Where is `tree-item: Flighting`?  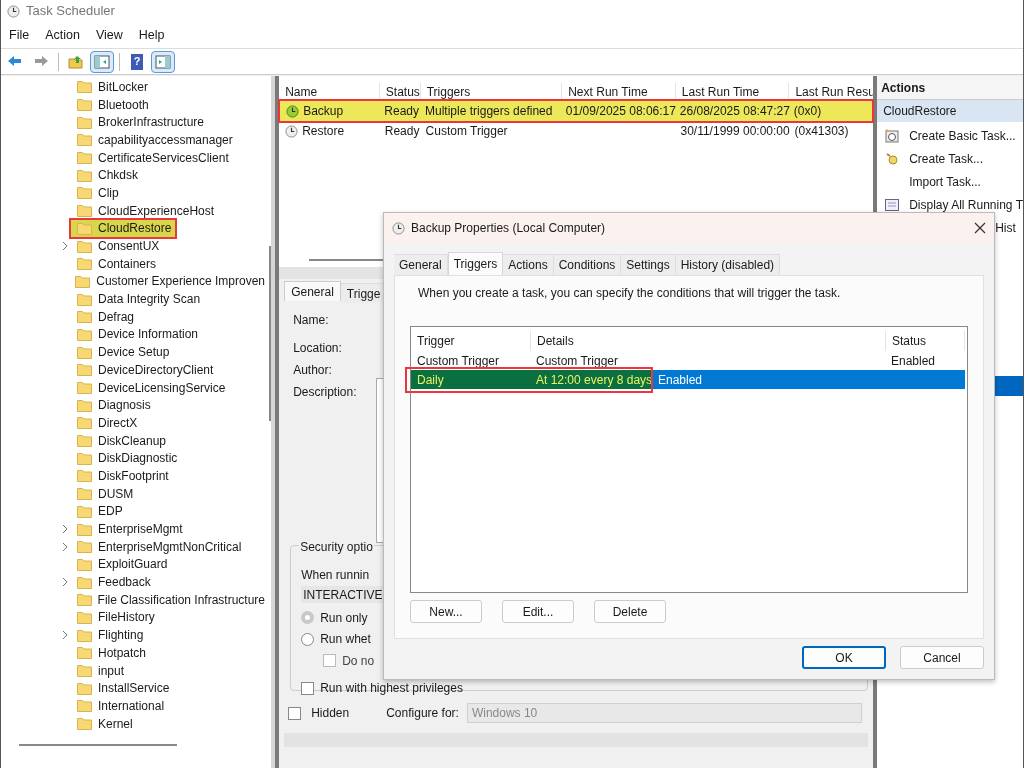
tree-item: Flighting is located at coordinates (109, 635).